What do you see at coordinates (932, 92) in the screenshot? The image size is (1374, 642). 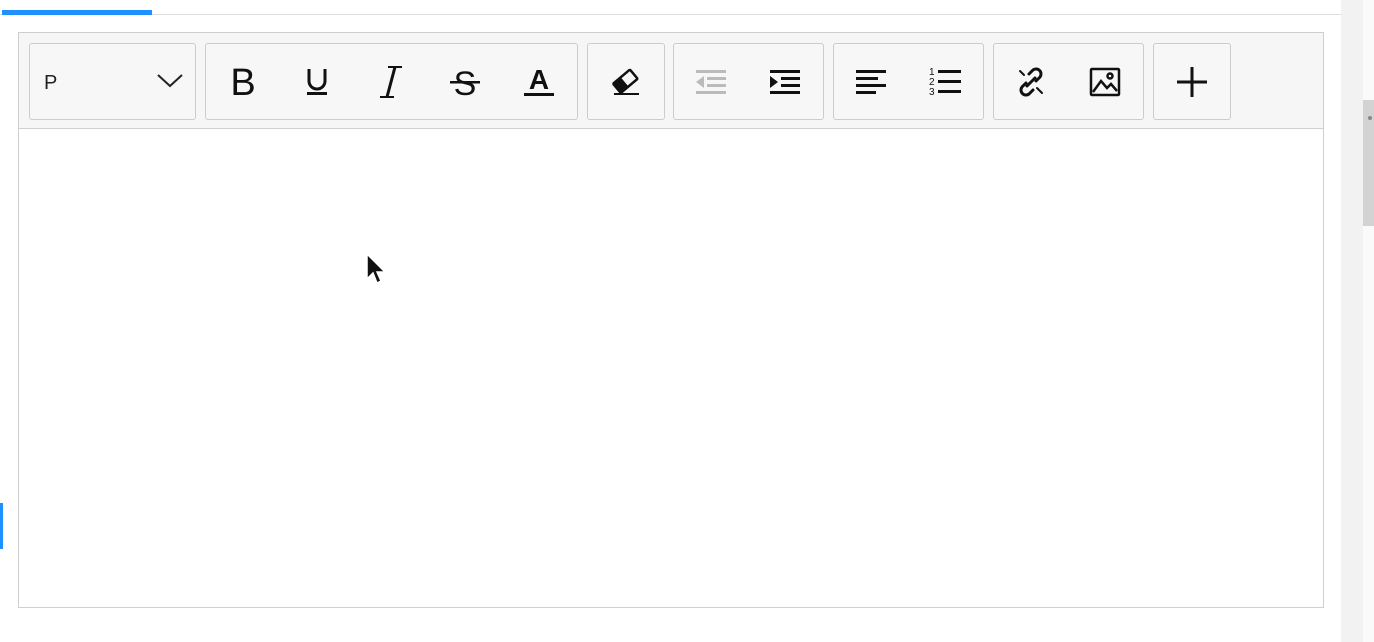 I see `svg-text: 3` at bounding box center [932, 92].